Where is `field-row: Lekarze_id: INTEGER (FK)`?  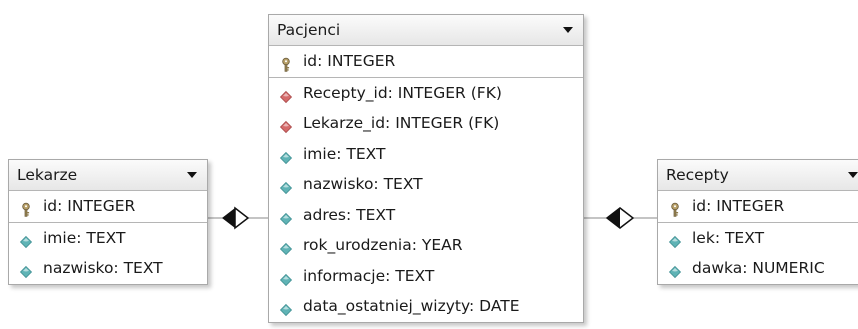
field-row: Lekarze_id: INTEGER (FK) is located at coordinates (426, 123).